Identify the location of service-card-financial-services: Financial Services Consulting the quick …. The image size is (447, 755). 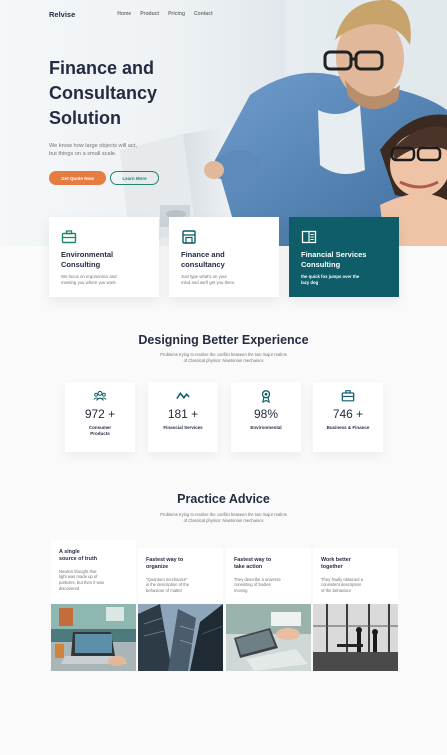
(344, 257).